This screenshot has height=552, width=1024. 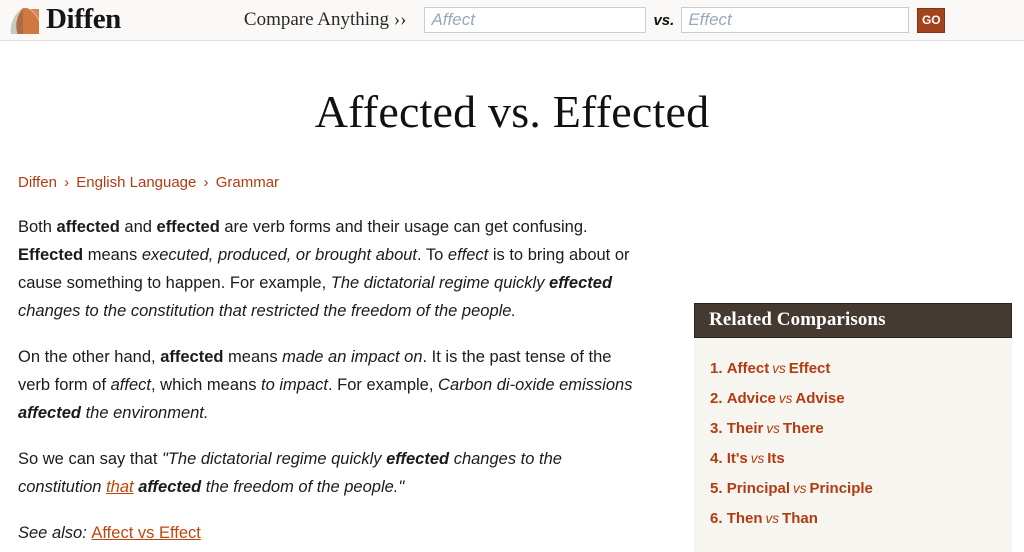 What do you see at coordinates (51, 254) in the screenshot?
I see `text-bold: Effected` at bounding box center [51, 254].